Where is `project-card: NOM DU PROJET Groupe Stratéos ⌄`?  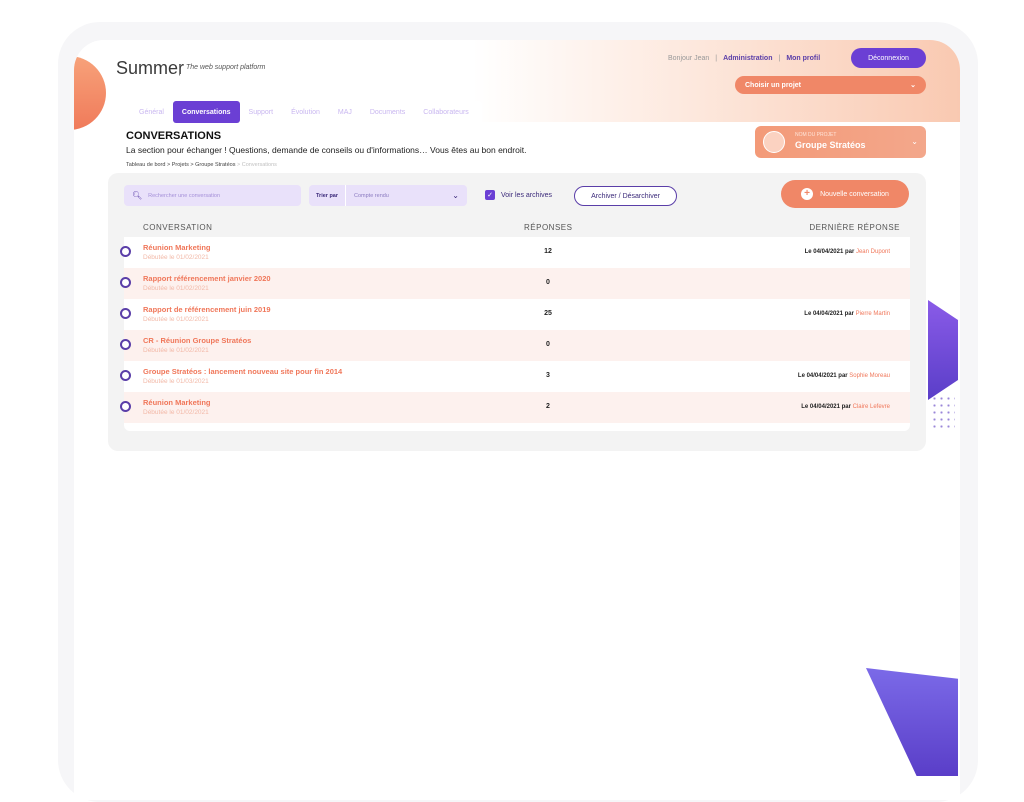
project-card: NOM DU PROJET Groupe Stratéos ⌄ is located at coordinates (840, 142).